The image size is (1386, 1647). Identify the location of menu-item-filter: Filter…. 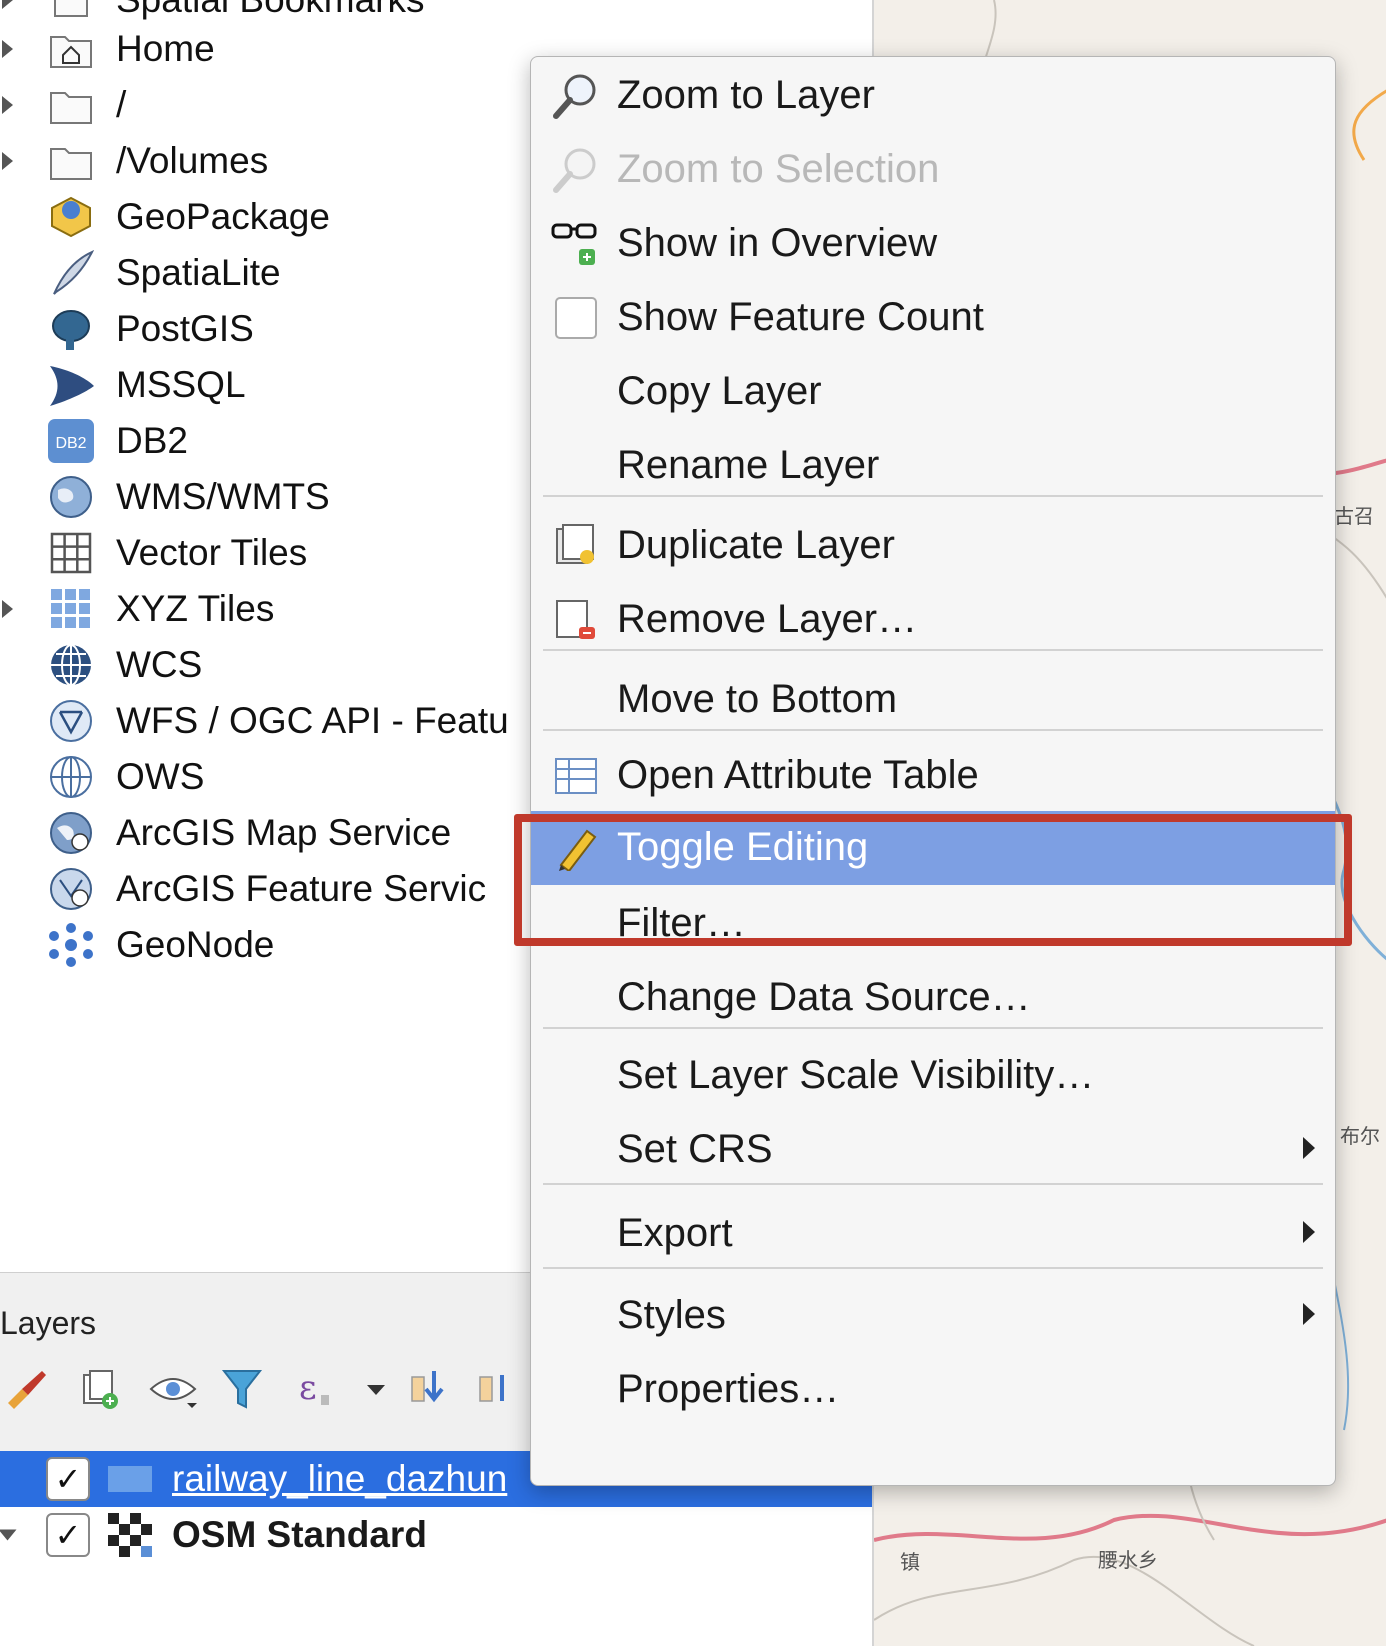
(933, 924).